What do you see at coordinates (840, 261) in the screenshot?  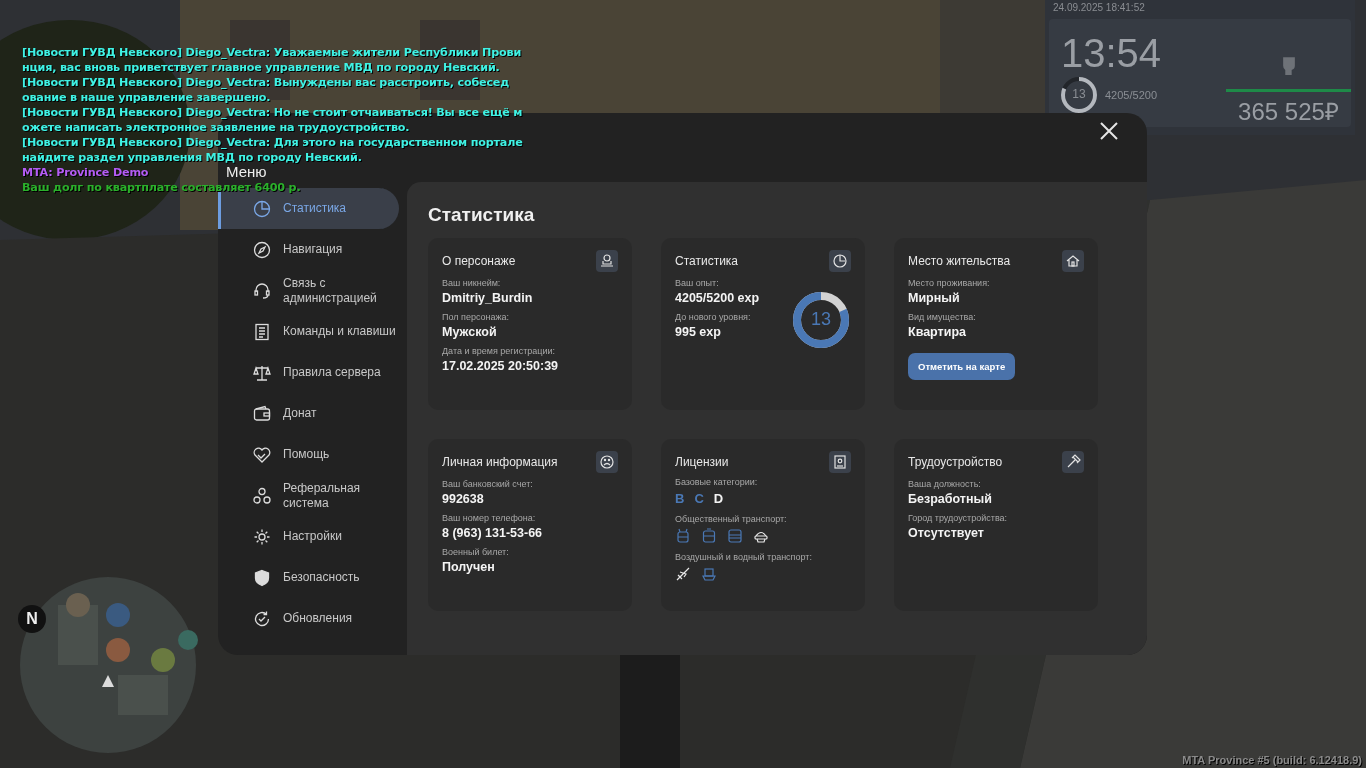 I see `clock-icon` at bounding box center [840, 261].